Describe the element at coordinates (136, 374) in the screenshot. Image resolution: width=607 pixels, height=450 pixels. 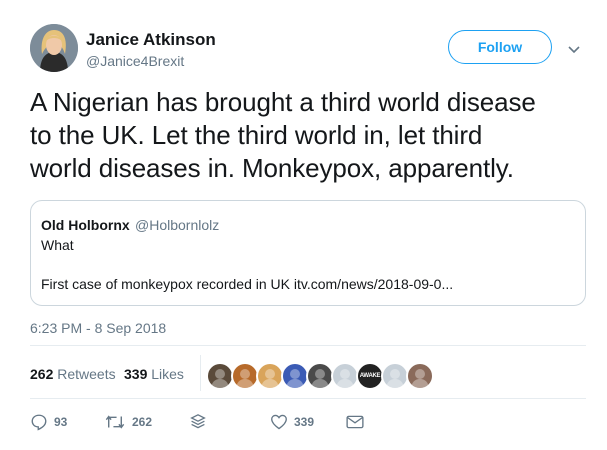
I see `likes-count: 339` at that location.